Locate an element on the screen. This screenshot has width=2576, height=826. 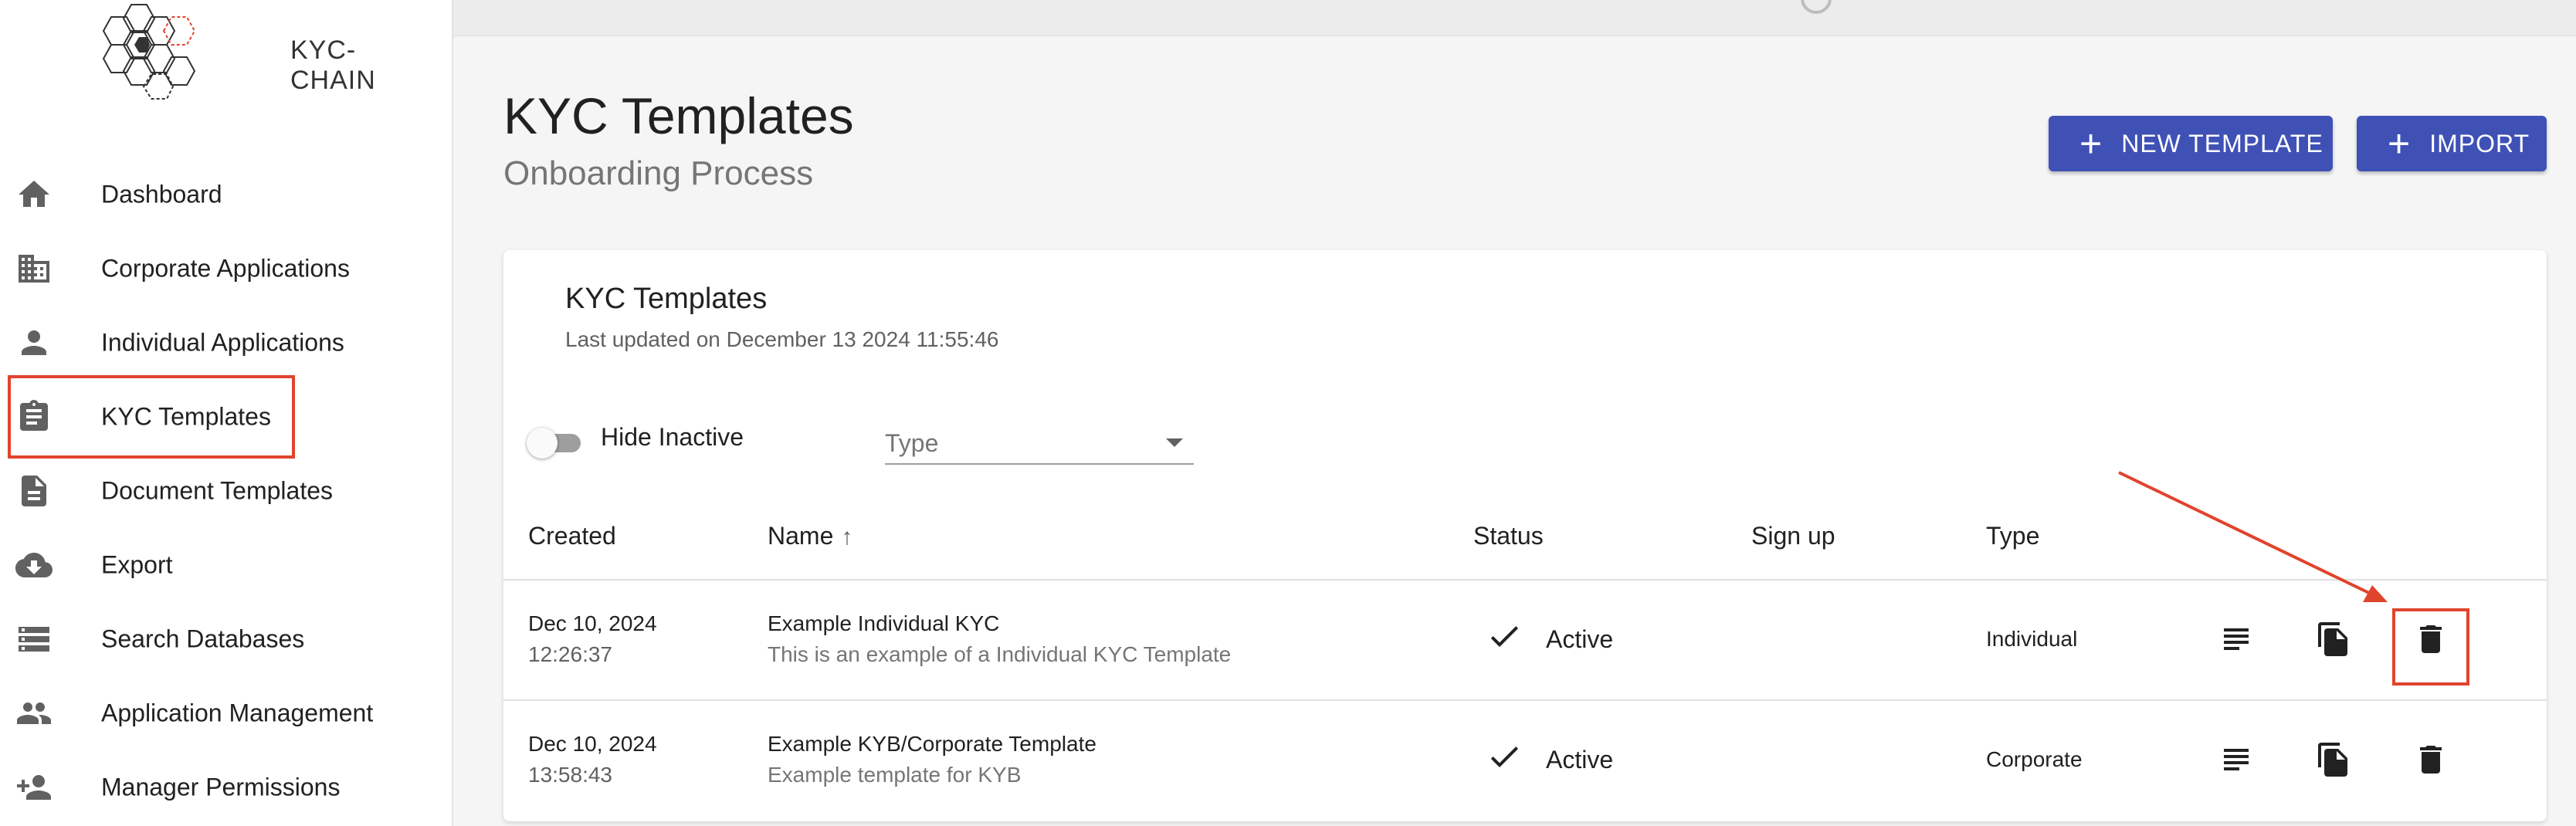
clipboard-icon is located at coordinates (34, 417).